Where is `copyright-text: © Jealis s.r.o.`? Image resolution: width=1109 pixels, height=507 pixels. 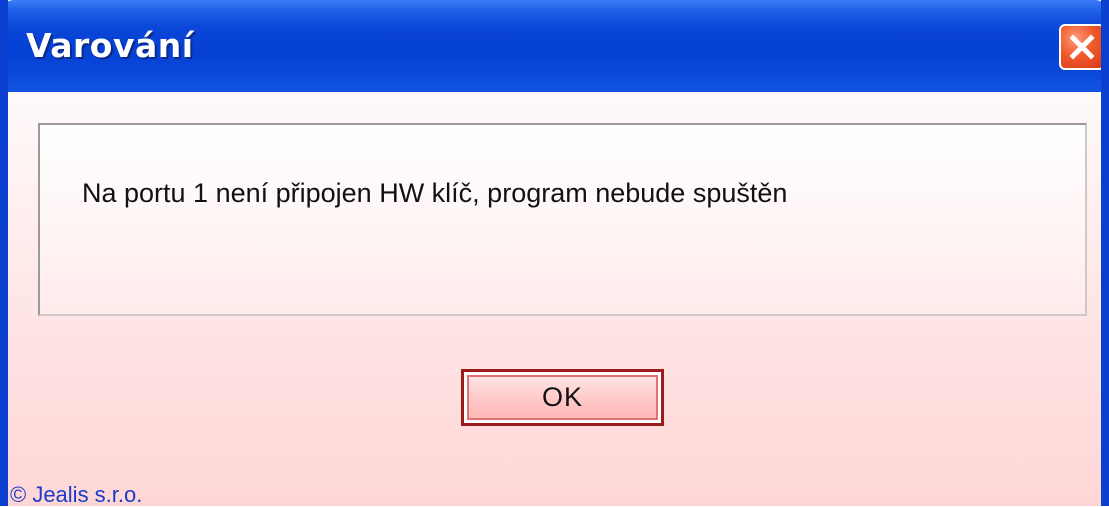 copyright-text: © Jealis s.r.o. is located at coordinates (76, 494).